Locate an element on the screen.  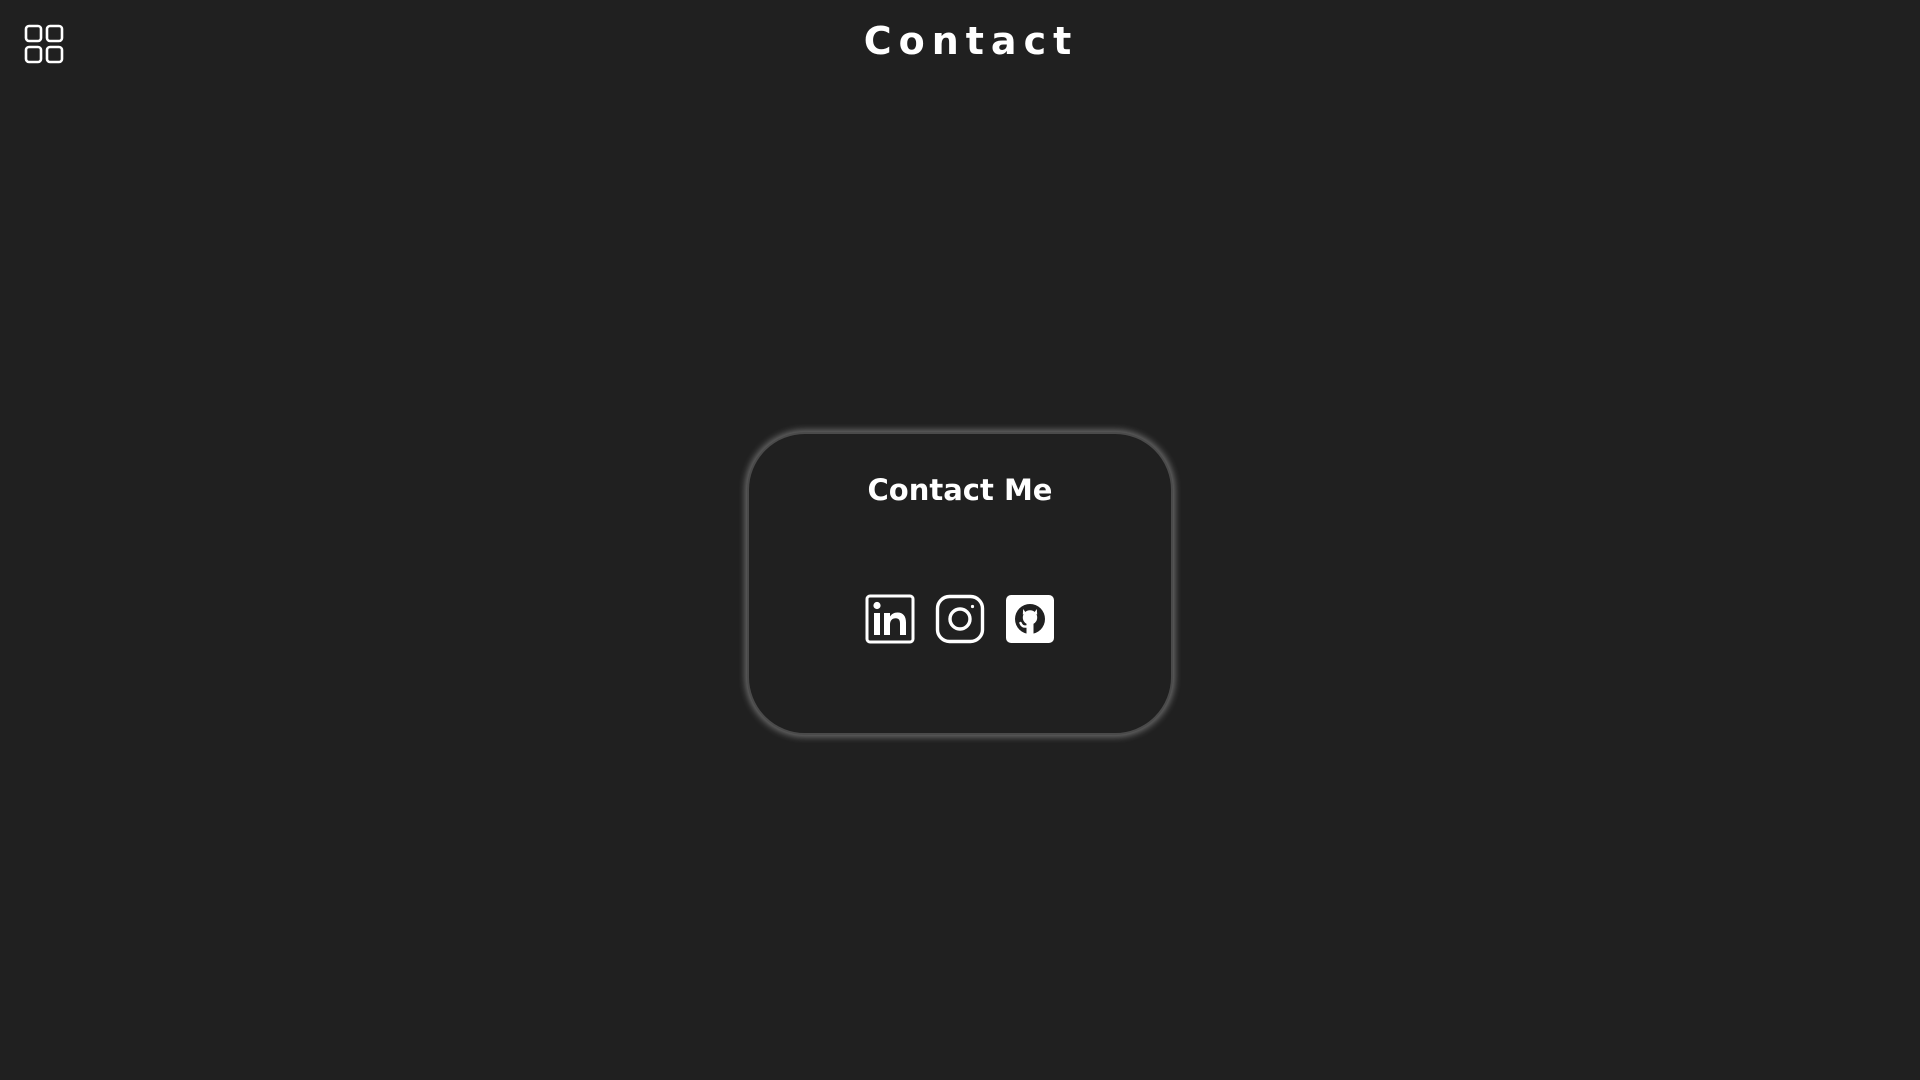
card-title: Contact Me is located at coordinates (960, 490).